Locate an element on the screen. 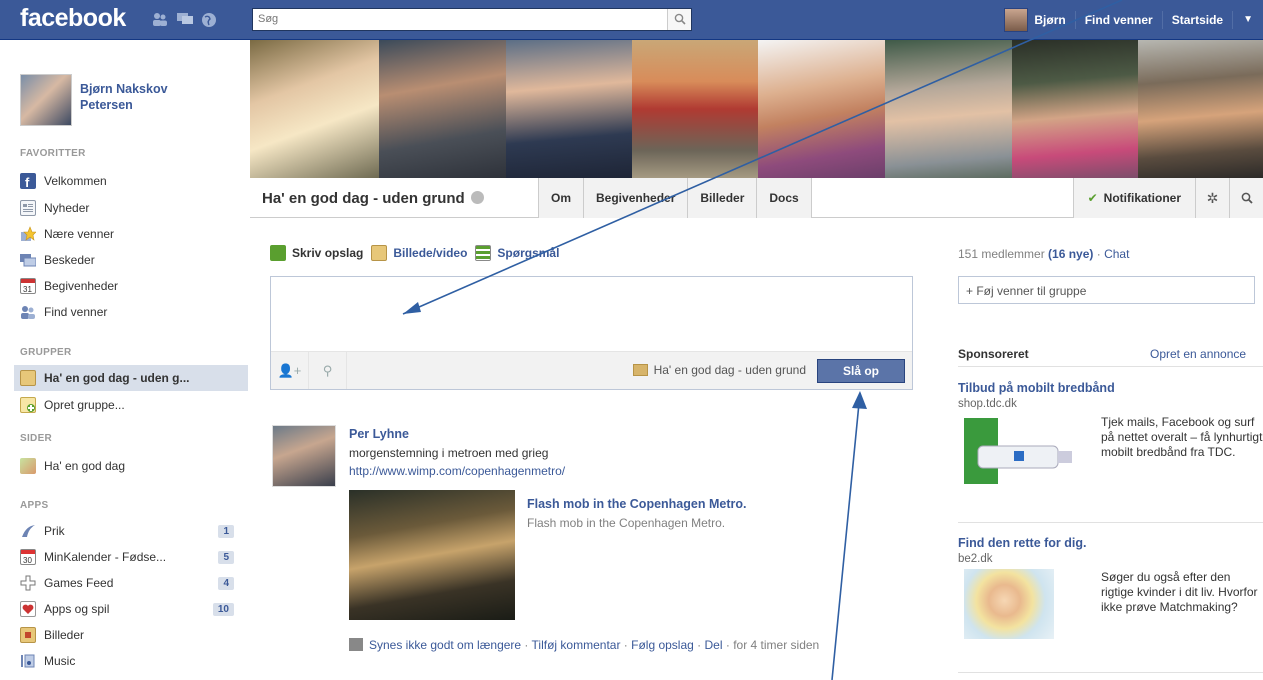 The width and height of the screenshot is (1263, 680). story-author: Per Lyhne is located at coordinates (379, 434).